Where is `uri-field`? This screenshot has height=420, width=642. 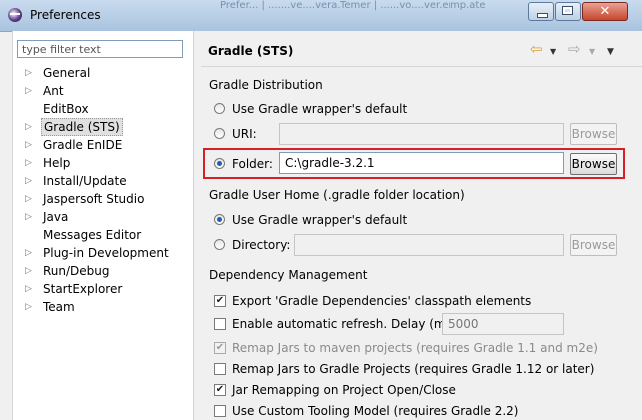
uri-field is located at coordinates (421, 134).